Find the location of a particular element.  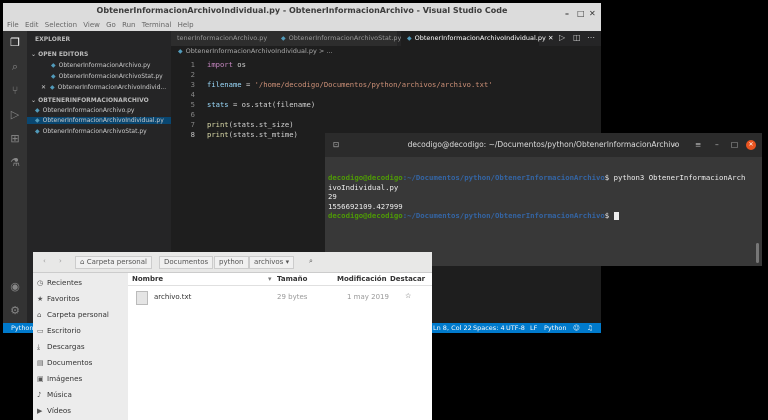

file-modified: 1 may 2019 is located at coordinates (368, 297).